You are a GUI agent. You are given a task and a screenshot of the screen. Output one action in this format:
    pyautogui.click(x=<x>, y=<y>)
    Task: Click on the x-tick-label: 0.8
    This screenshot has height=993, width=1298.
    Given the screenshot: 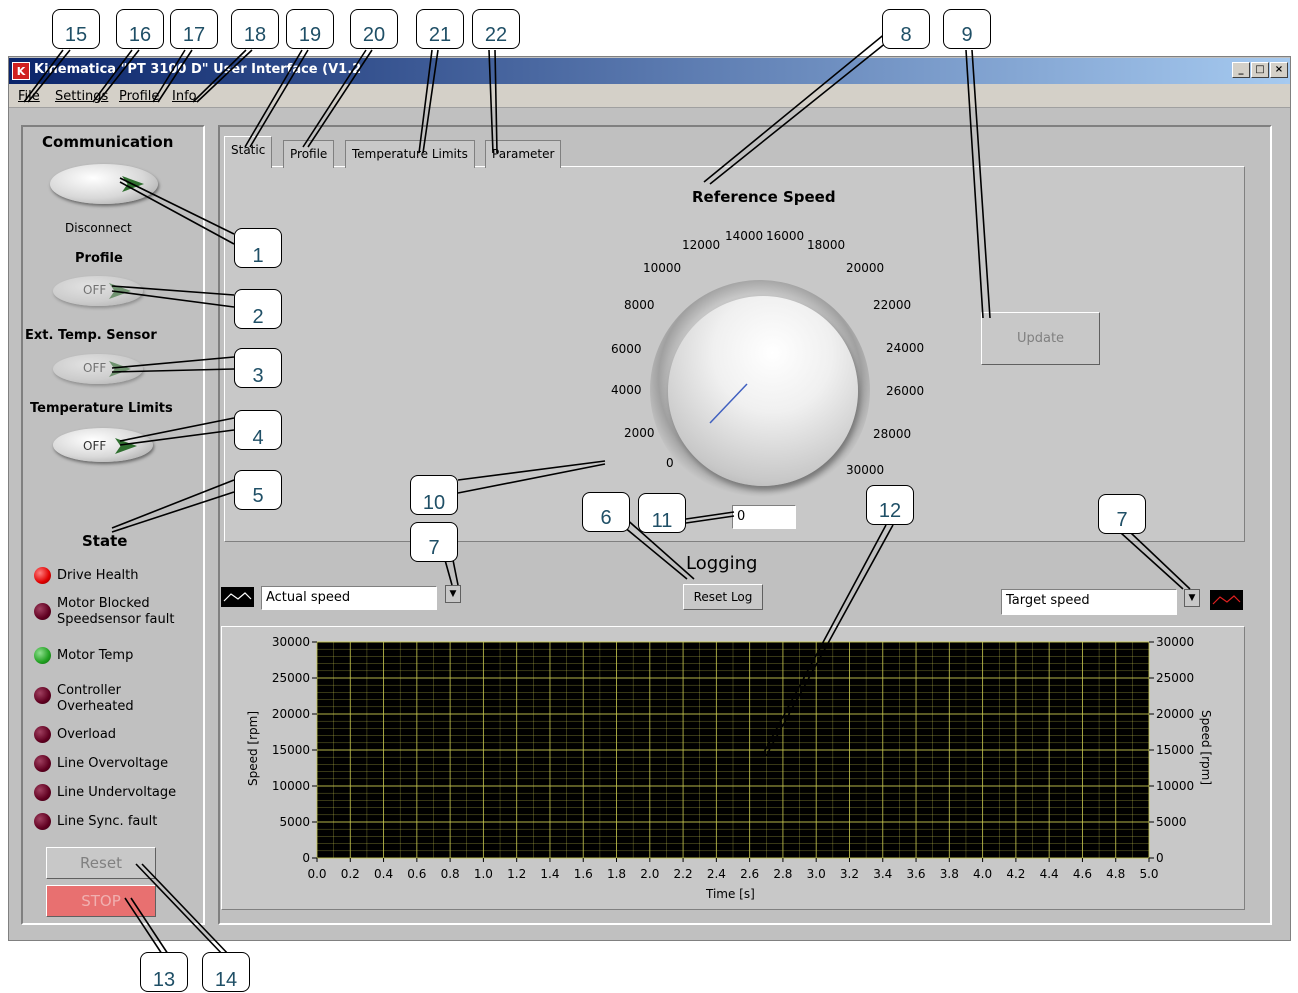 What is the action you would take?
    pyautogui.click(x=450, y=874)
    